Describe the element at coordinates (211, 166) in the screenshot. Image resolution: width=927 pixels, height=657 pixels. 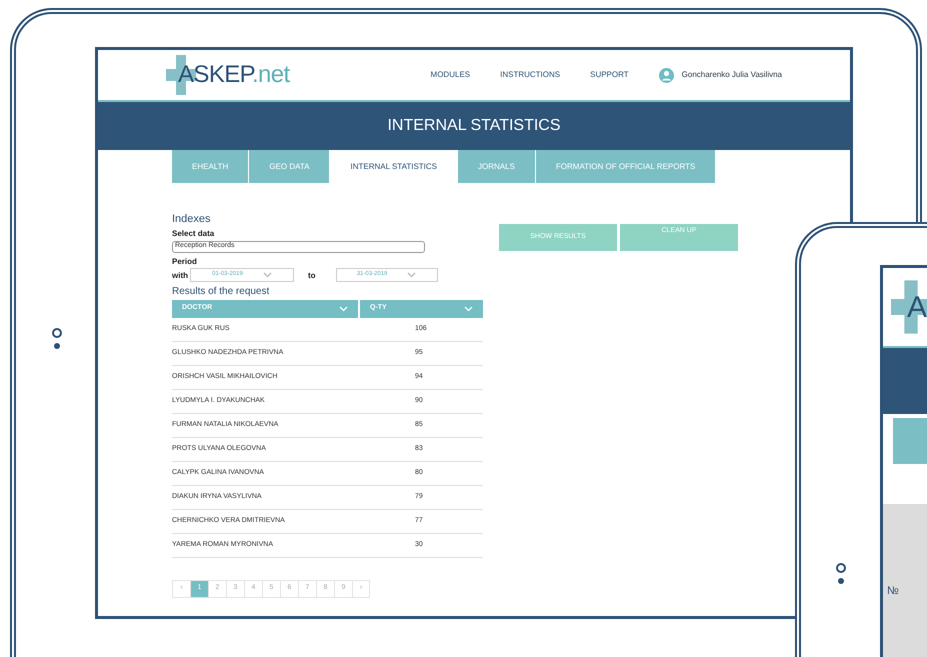
I see `tab: EHEALTH` at that location.